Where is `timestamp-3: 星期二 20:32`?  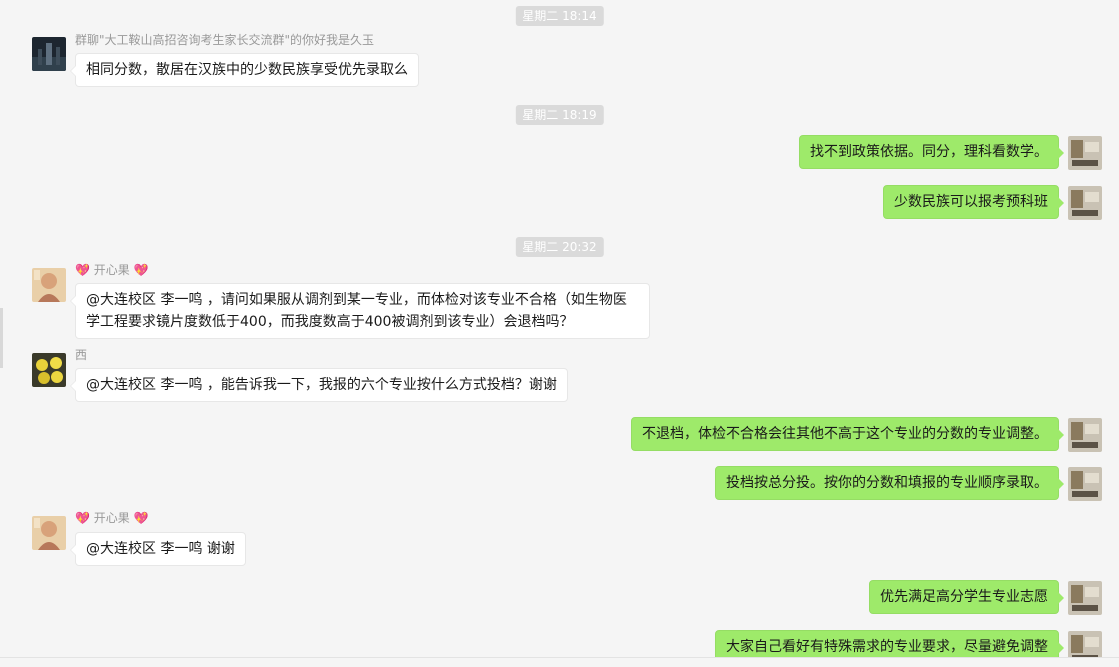
timestamp-3: 星期二 20:32 is located at coordinates (559, 247).